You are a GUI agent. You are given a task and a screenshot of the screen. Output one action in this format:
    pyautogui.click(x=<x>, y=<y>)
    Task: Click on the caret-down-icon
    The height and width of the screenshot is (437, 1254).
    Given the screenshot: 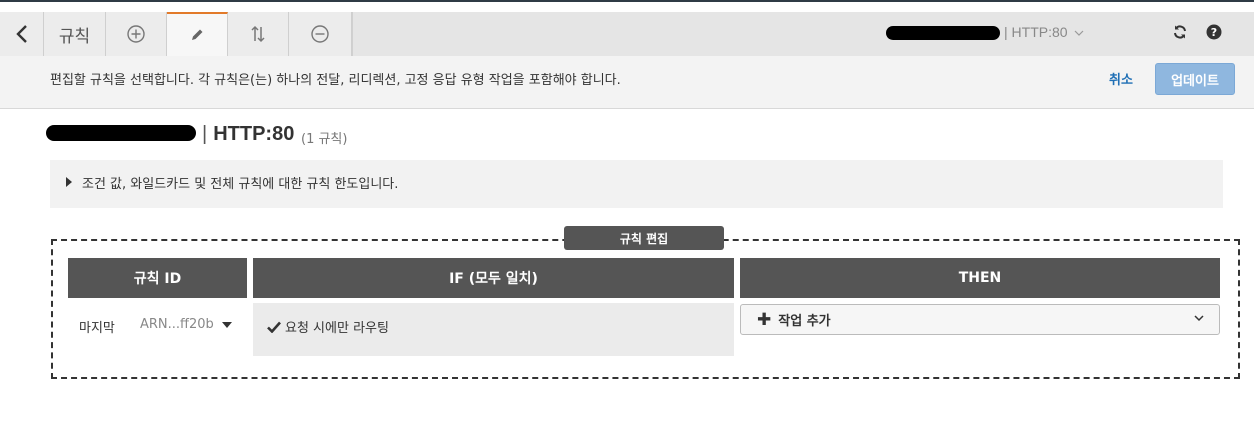 What is the action you would take?
    pyautogui.click(x=226, y=324)
    